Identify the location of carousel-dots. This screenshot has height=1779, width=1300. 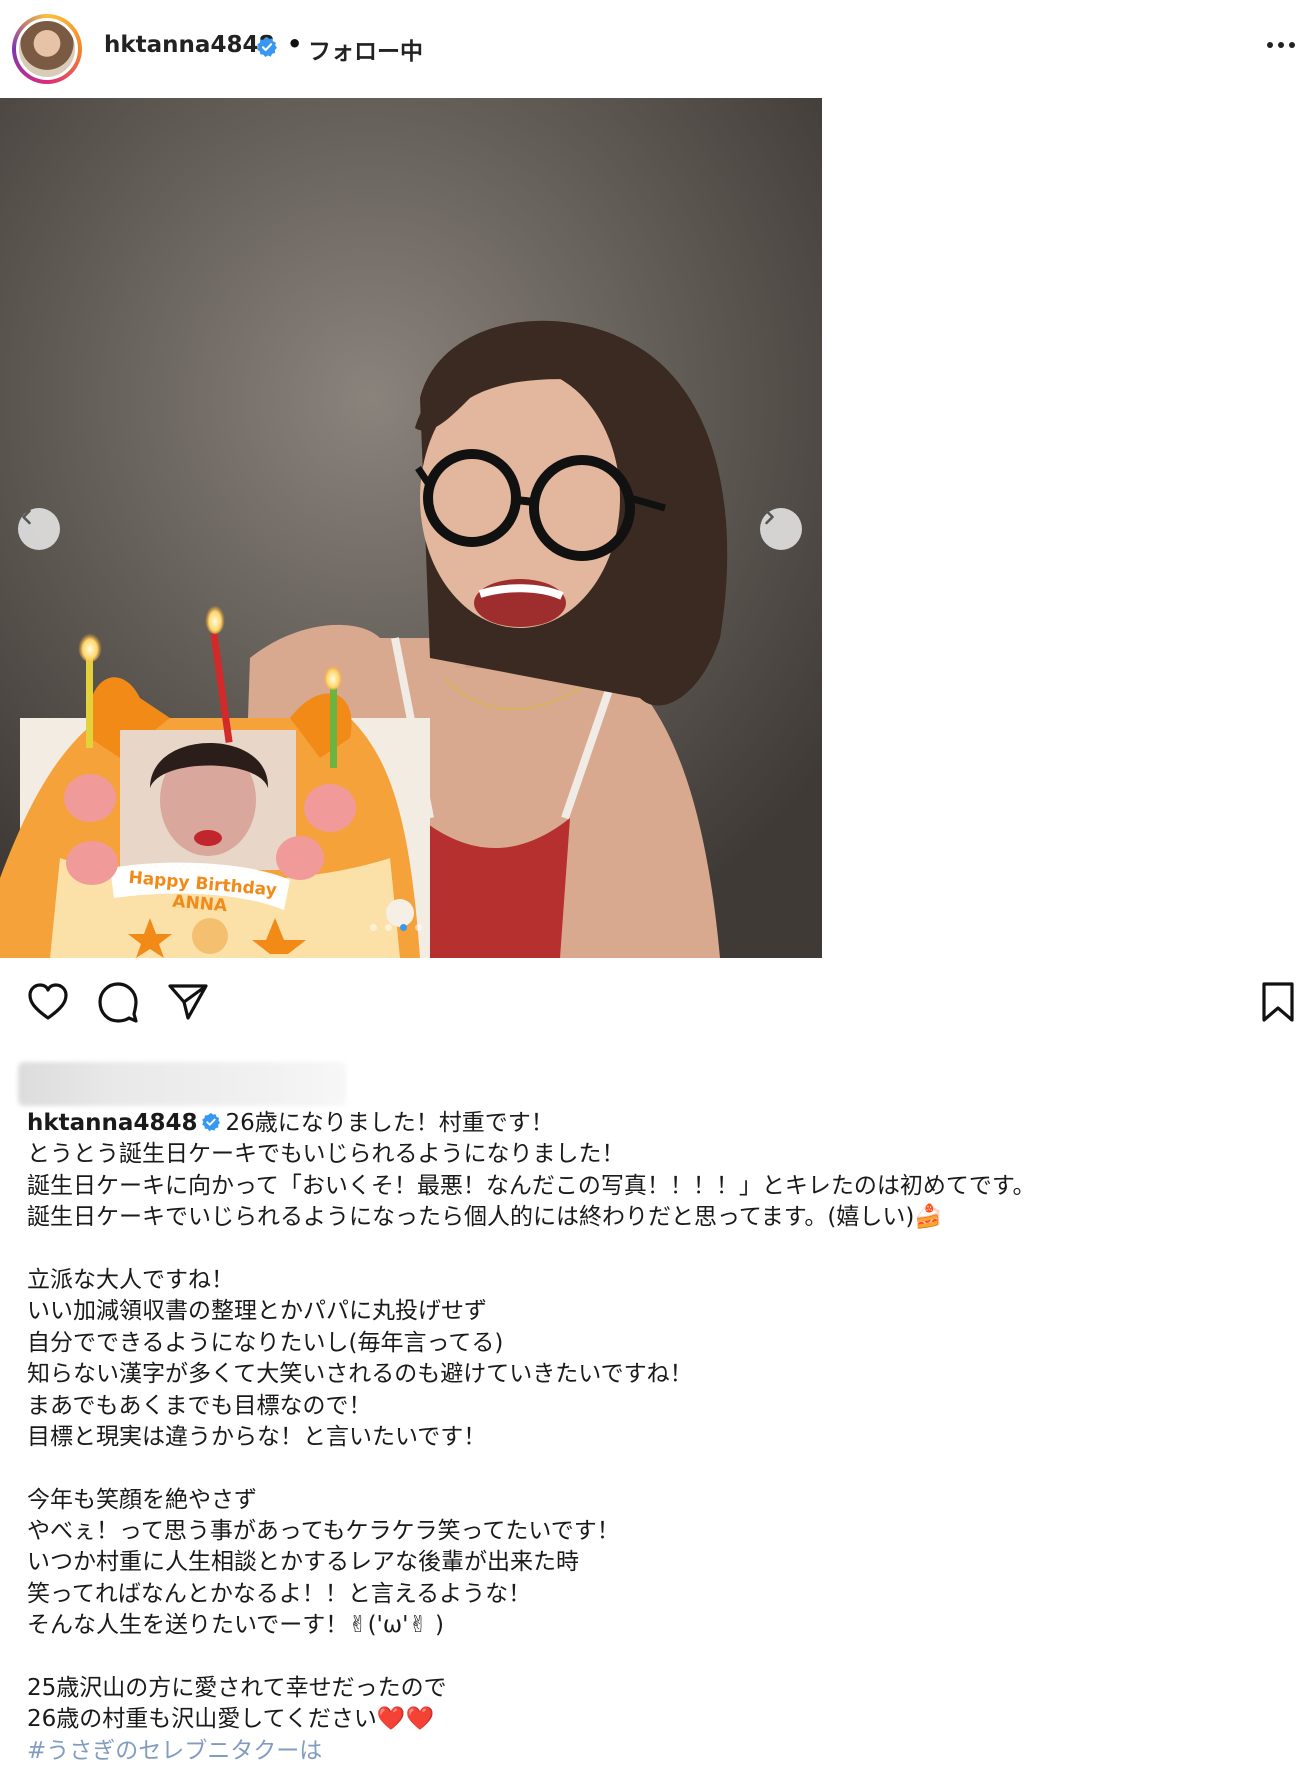
(396, 927).